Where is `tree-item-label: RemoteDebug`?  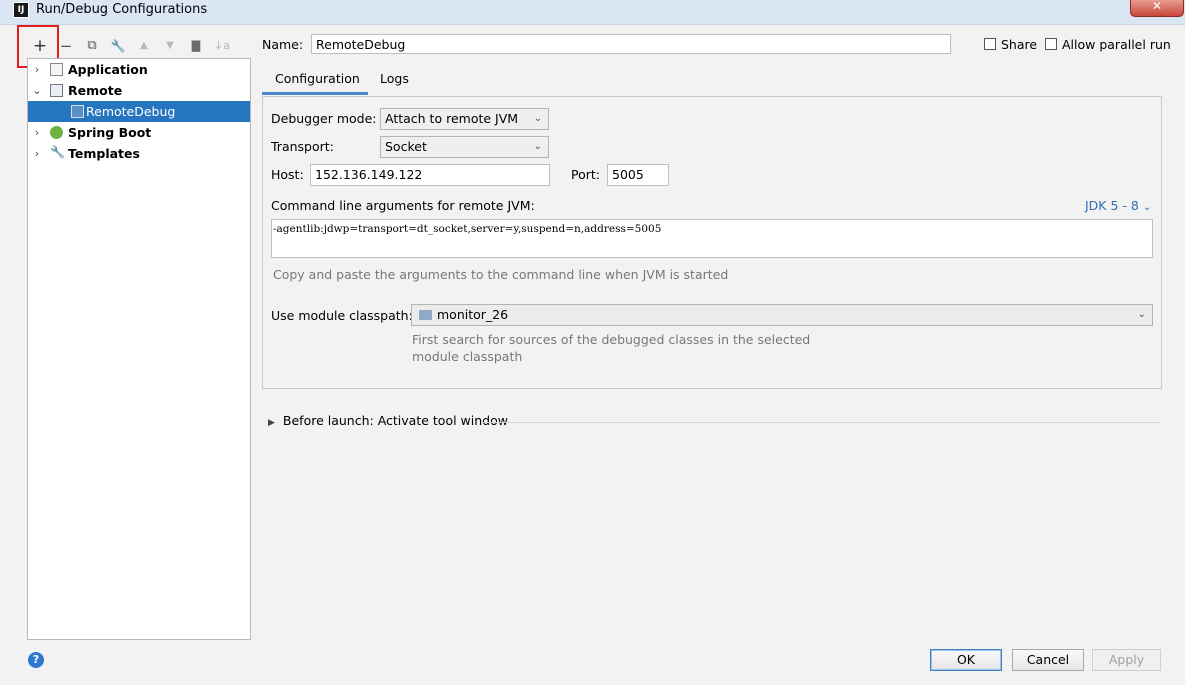 tree-item-label: RemoteDebug is located at coordinates (131, 111).